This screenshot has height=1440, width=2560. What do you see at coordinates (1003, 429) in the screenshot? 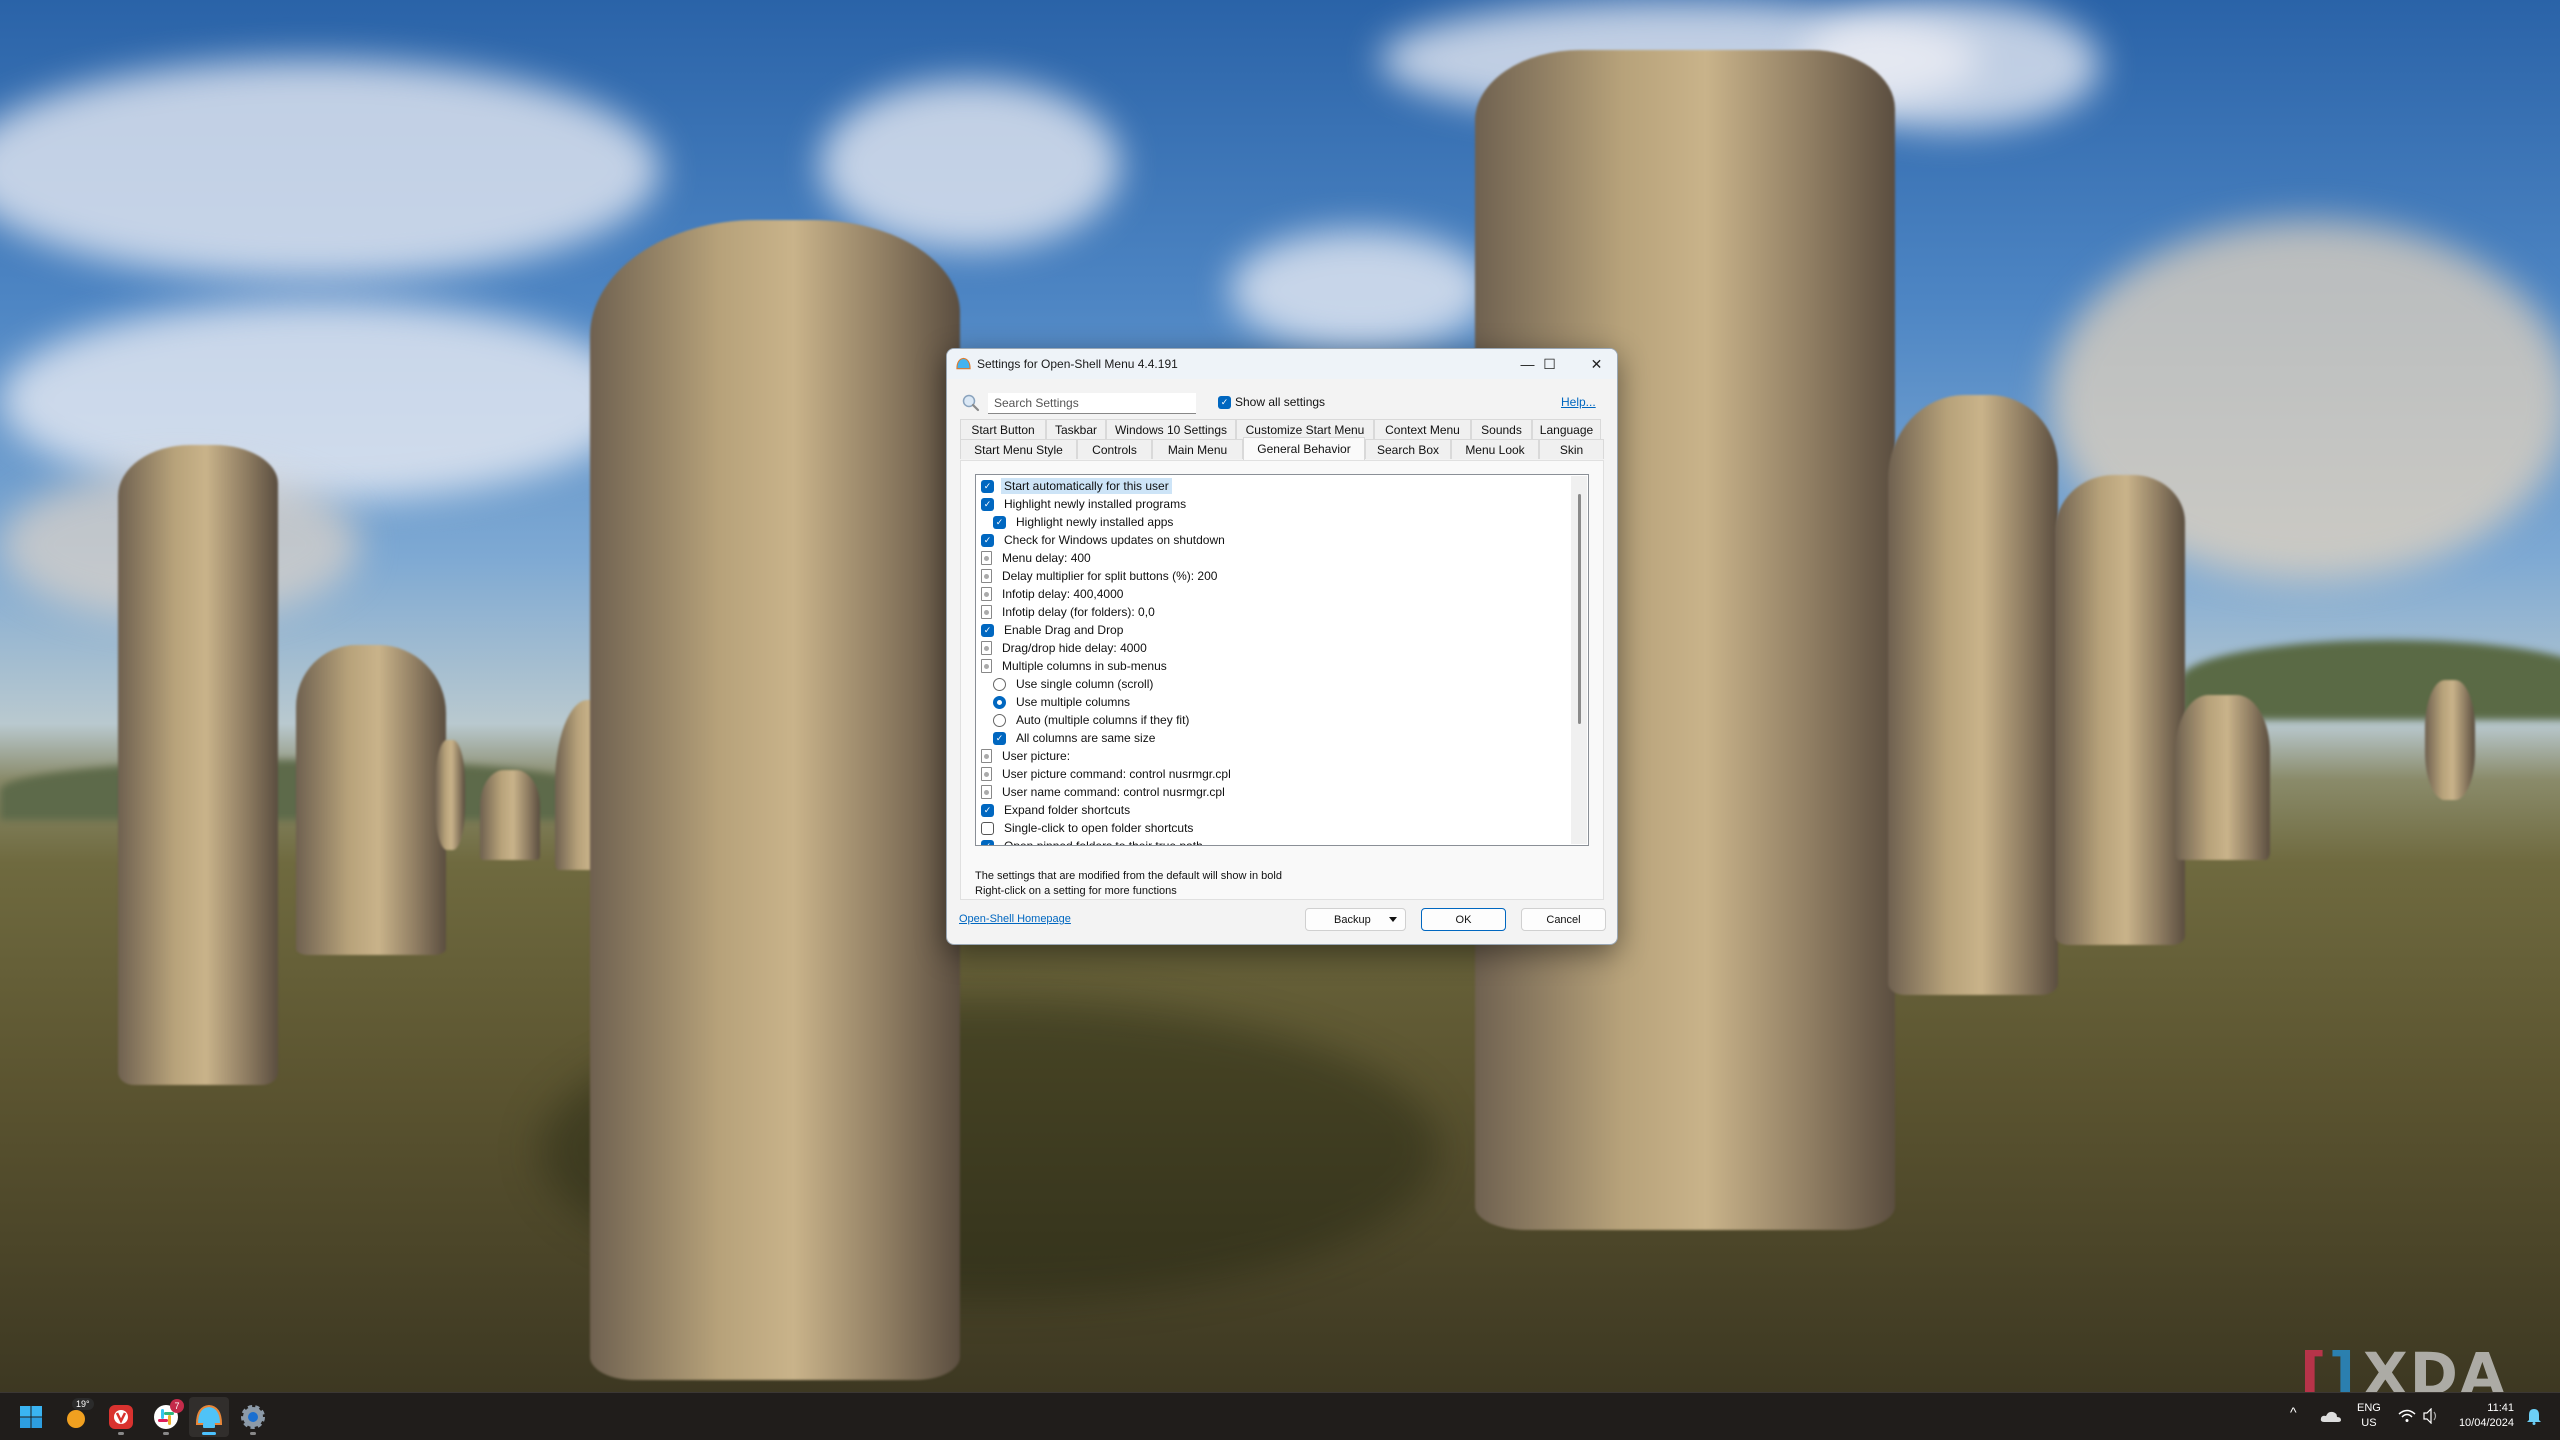
I see `tab-start-button: Start Button` at bounding box center [1003, 429].